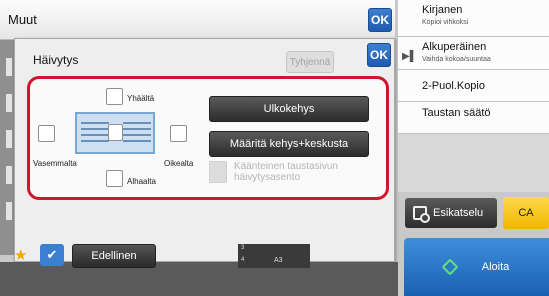  What do you see at coordinates (46, 133) in the screenshot?
I see `left-checkbox` at bounding box center [46, 133].